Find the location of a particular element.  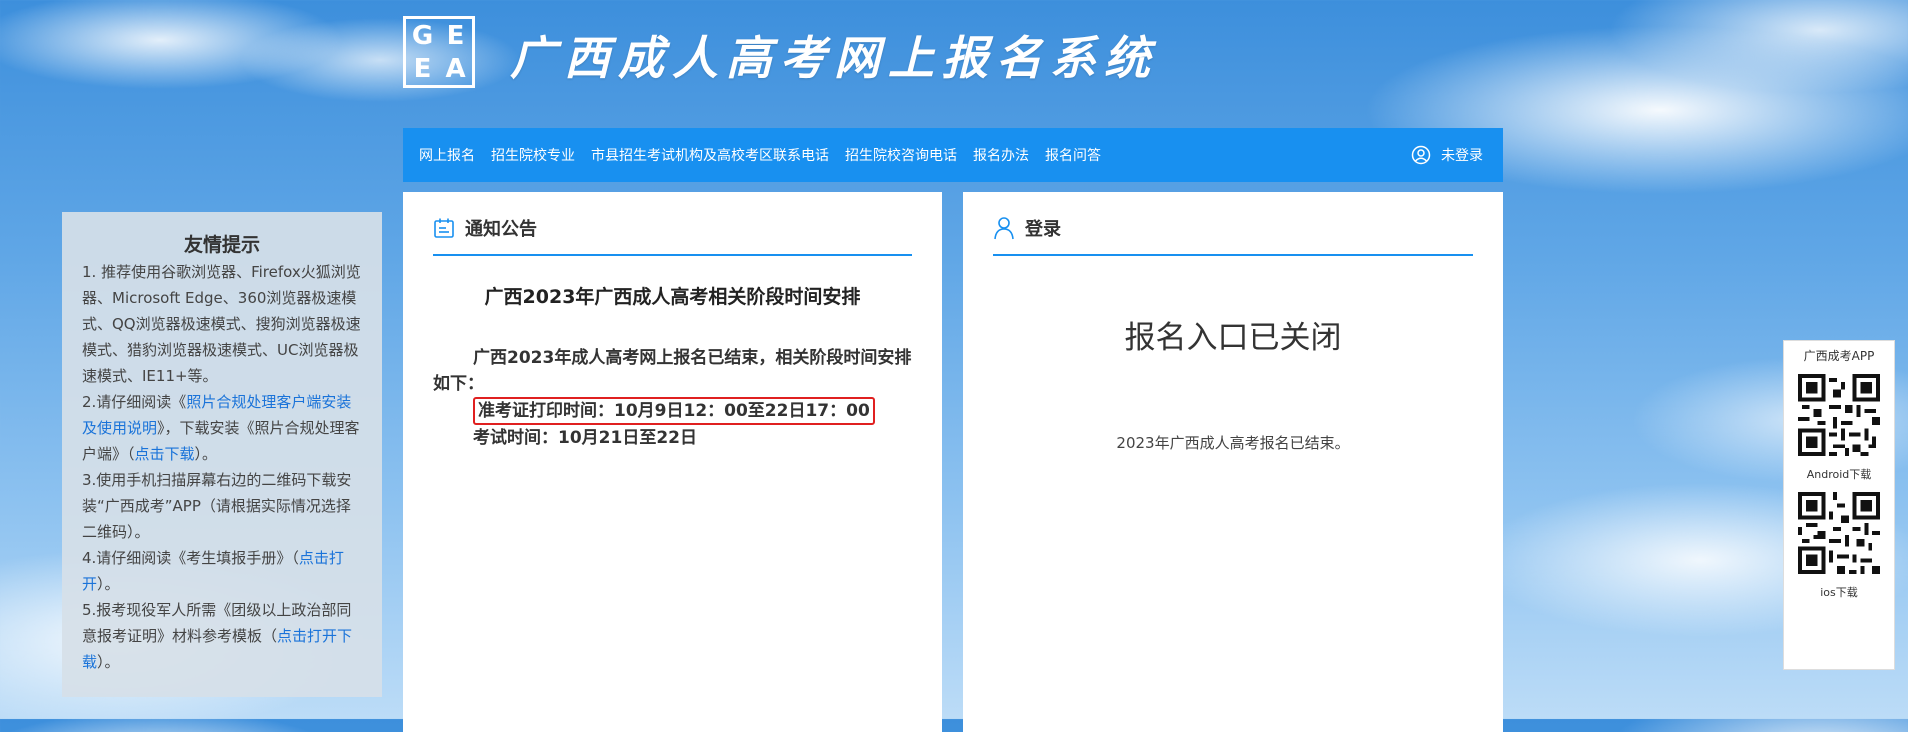

notice-exam-time: 考试时间：10月21日至22日 is located at coordinates (585, 438).